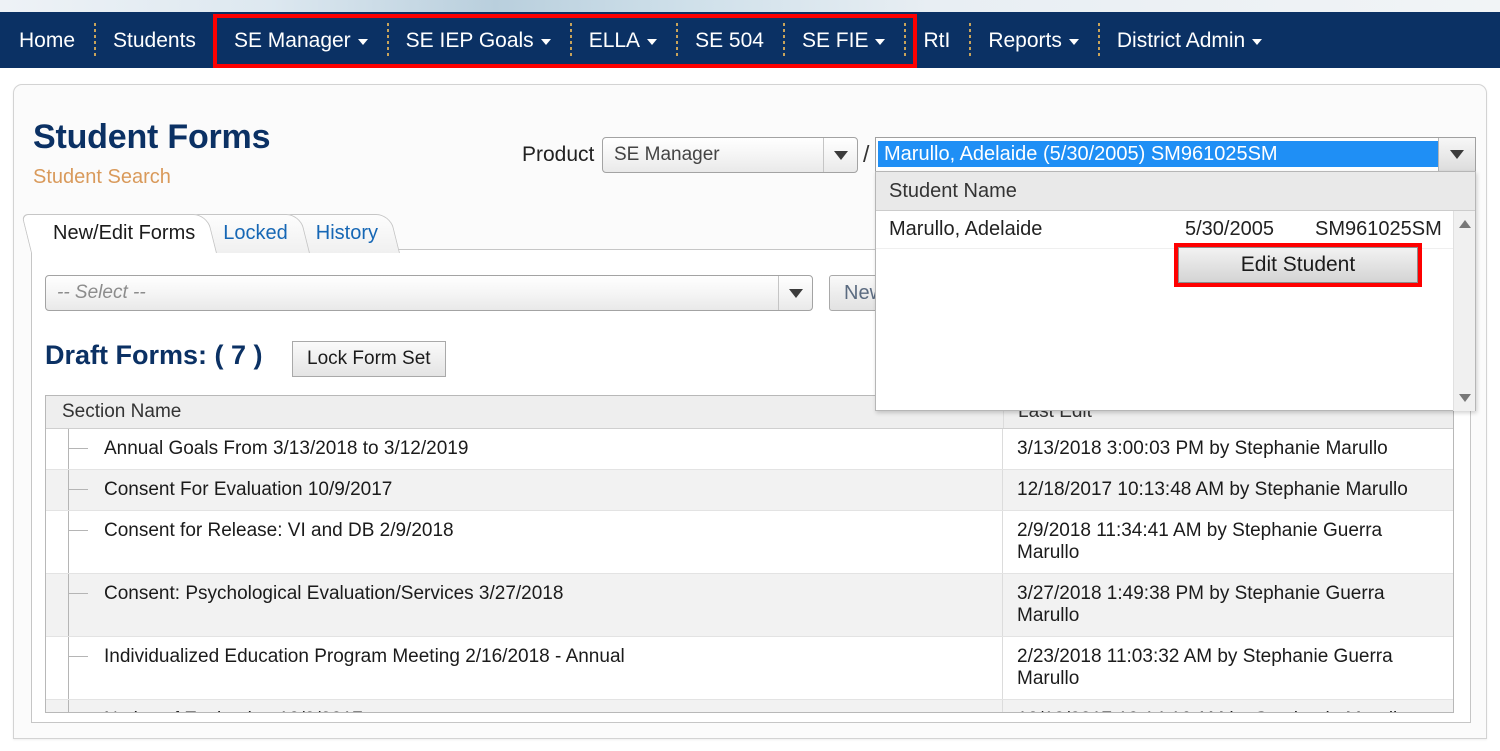 This screenshot has height=751, width=1500. I want to click on tab-new-edit-forms: New/Edit Forms, so click(119, 233).